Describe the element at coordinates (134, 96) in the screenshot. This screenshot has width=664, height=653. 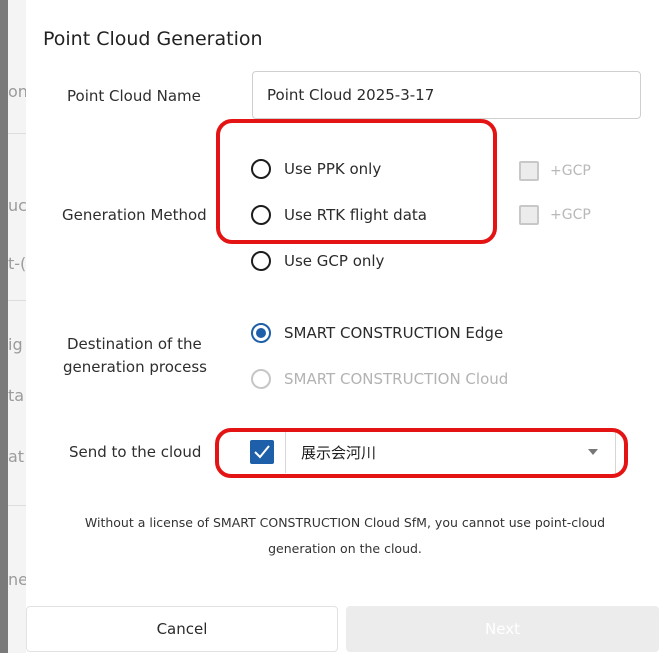
I see `point-cloud-name-label: Point Cloud Name` at that location.